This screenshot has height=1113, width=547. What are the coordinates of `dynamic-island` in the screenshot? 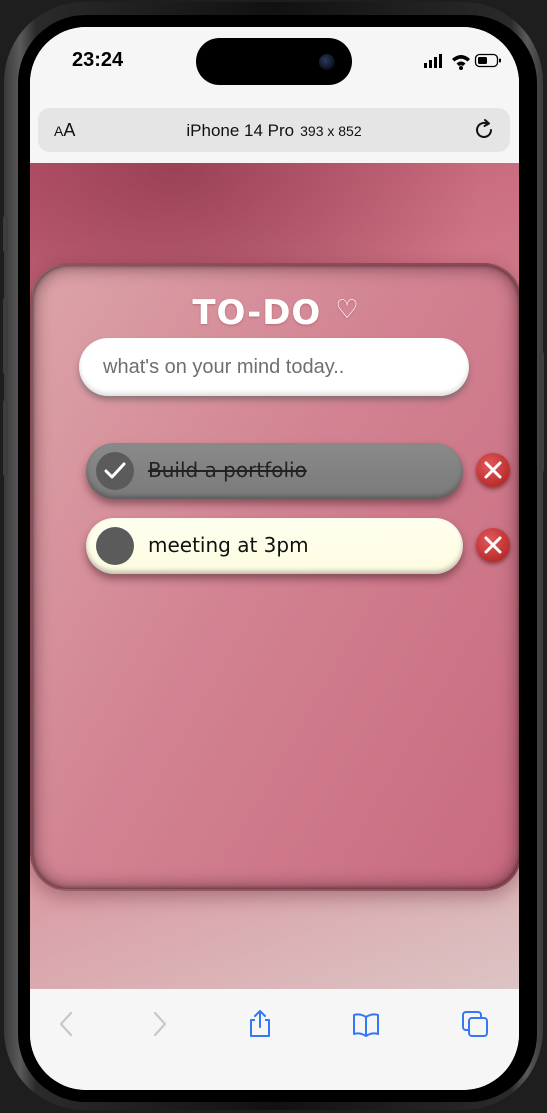 It's located at (274, 61).